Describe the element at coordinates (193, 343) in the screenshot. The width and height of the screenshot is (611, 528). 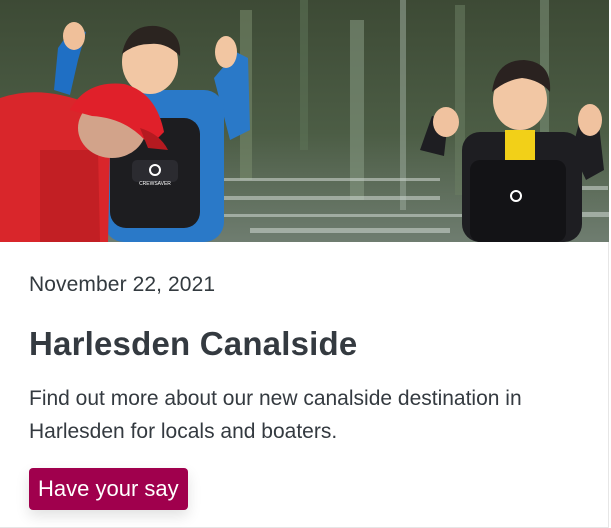
I see `card-title: Harlesden Canalside` at that location.